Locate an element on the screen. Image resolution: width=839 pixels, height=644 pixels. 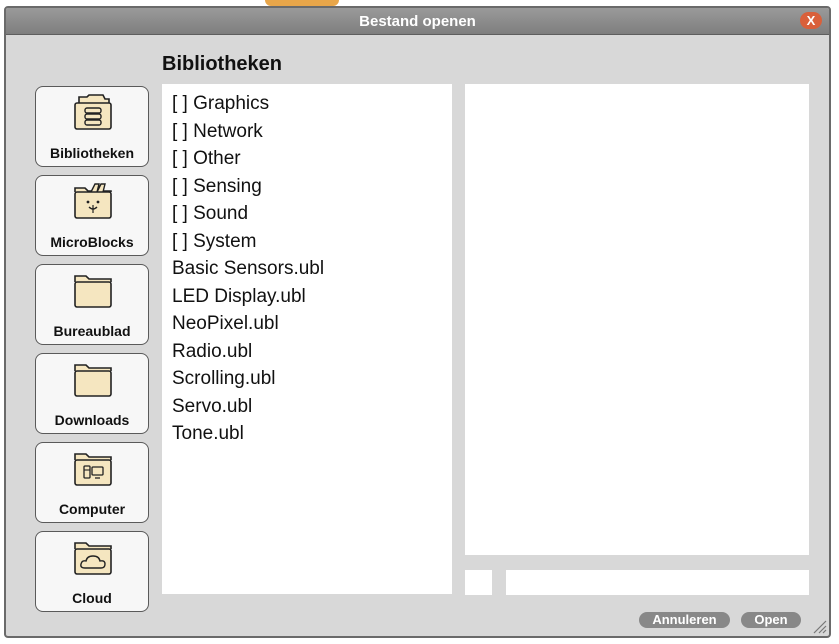
file-item-neopixel: NeoPixel.ubl is located at coordinates (307, 324).